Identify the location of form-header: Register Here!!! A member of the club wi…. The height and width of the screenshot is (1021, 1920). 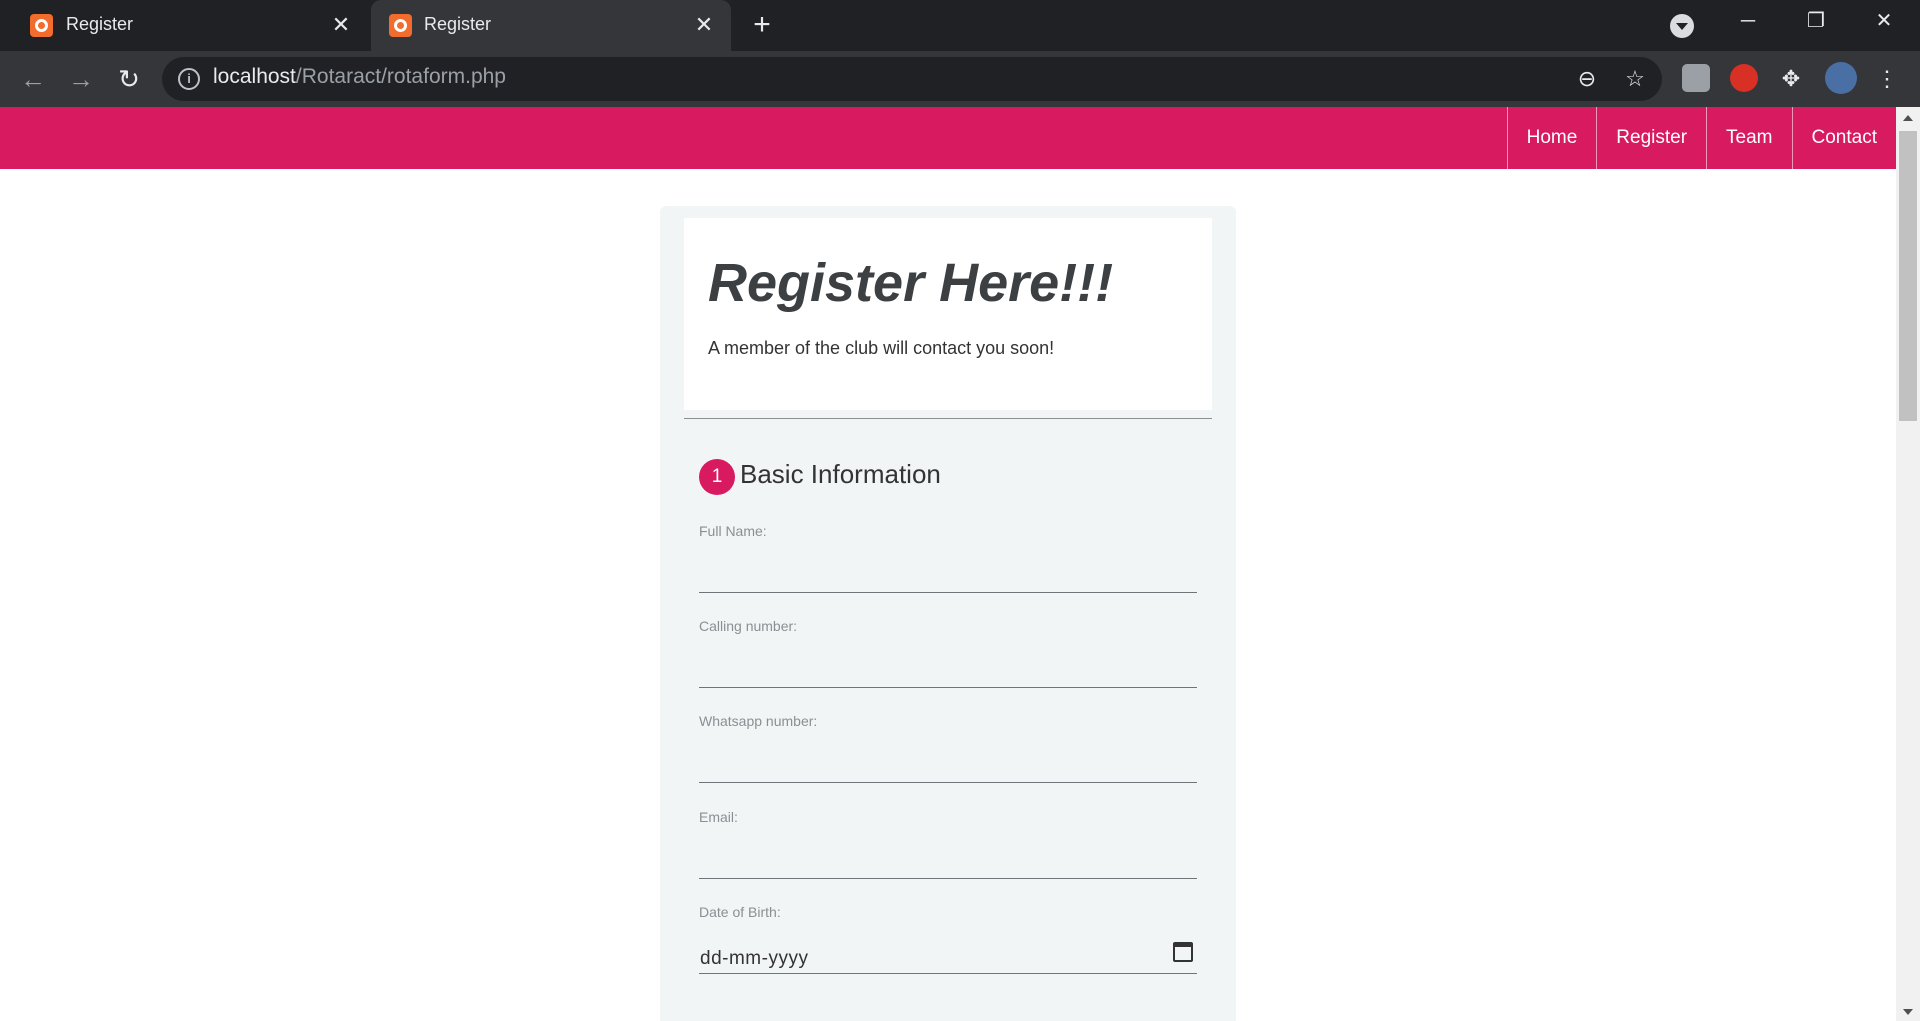
(948, 314).